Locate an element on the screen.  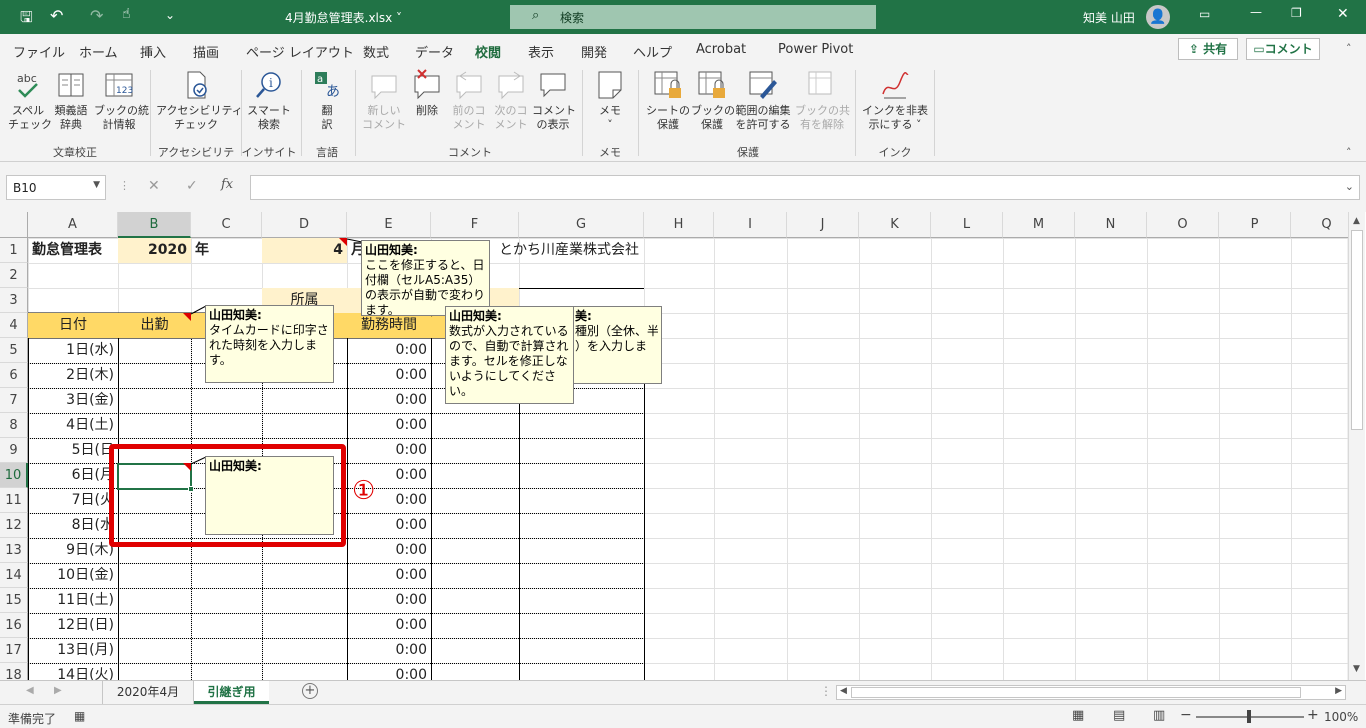
tab-power-pivot: Power Pivot is located at coordinates (815, 49).